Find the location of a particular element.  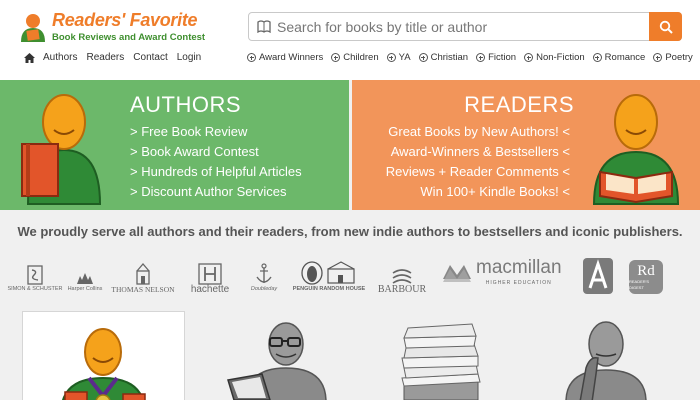

category-romance: Romance is located at coordinates (619, 57).